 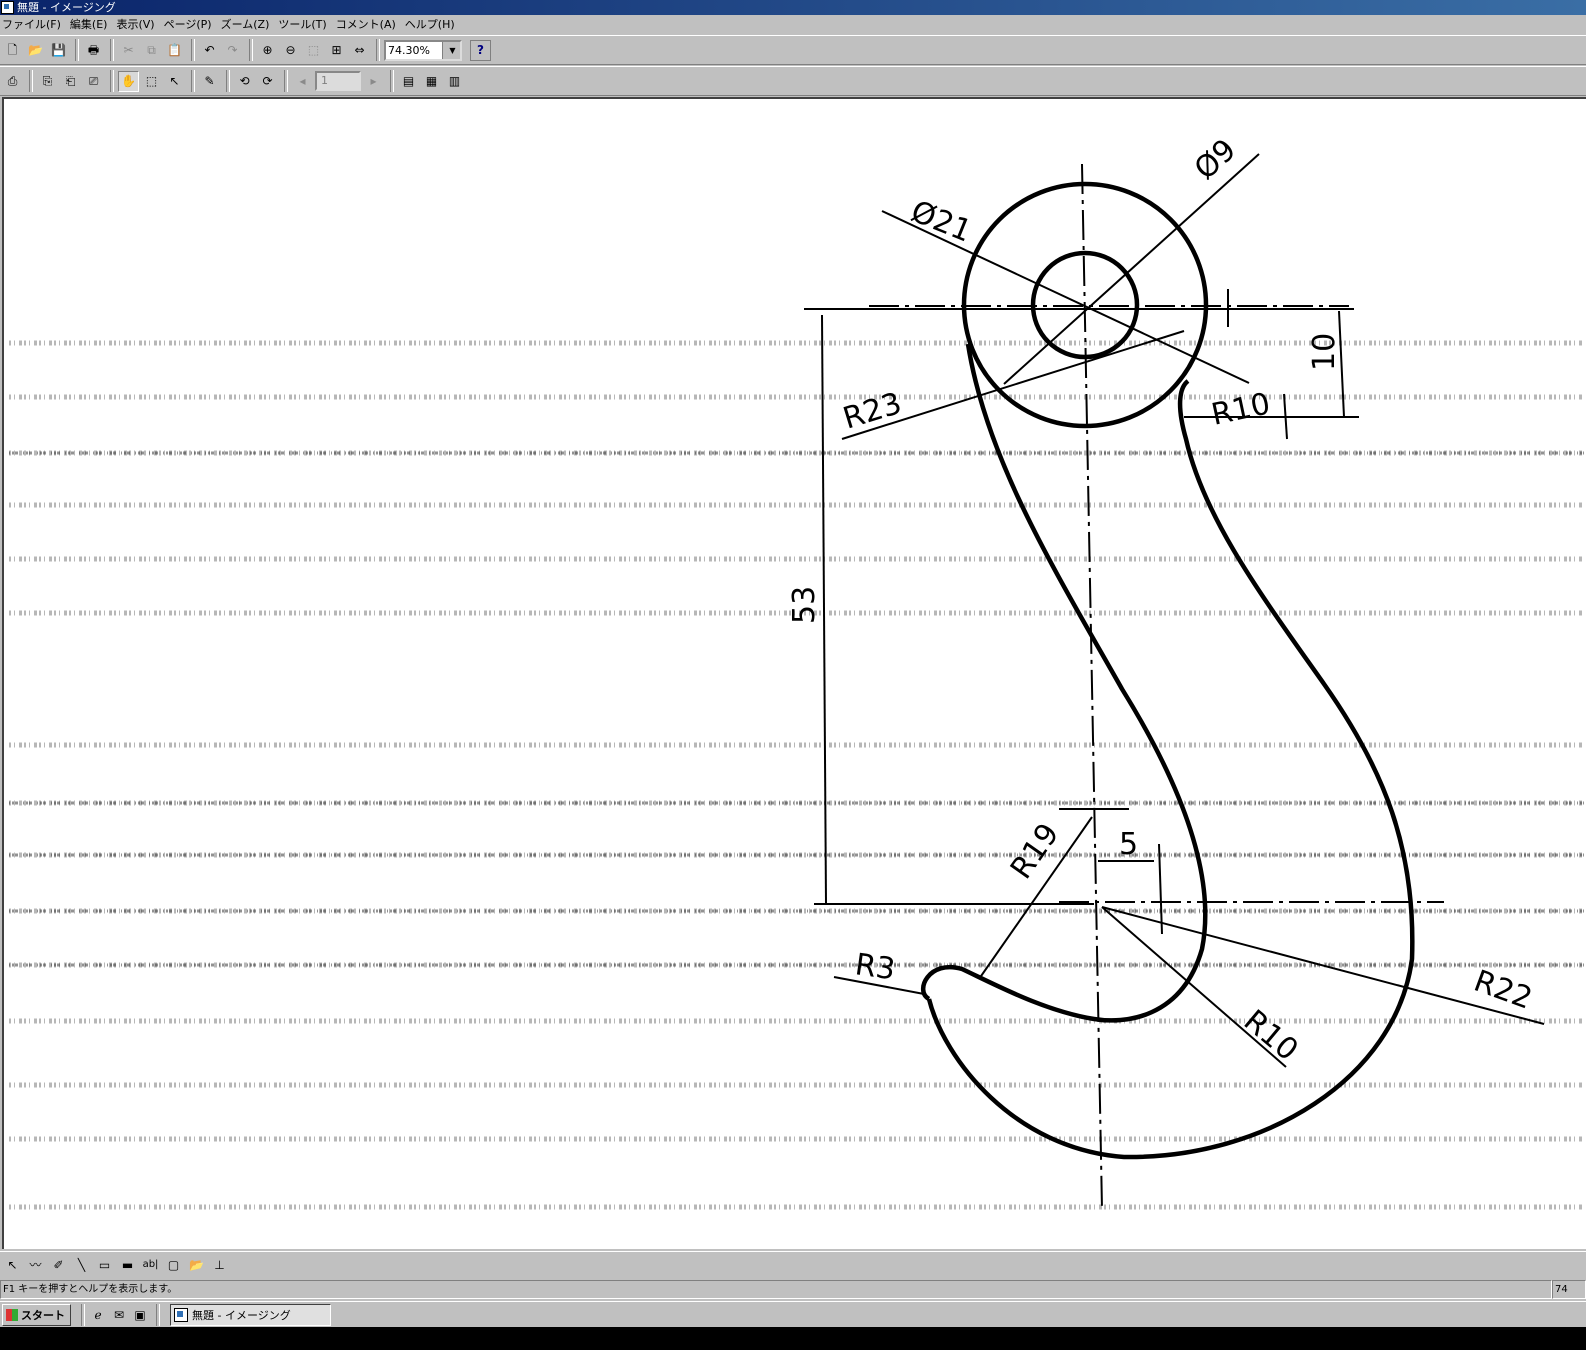 What do you see at coordinates (140, 1315) in the screenshot?
I see `show-desktop-icon: ▣` at bounding box center [140, 1315].